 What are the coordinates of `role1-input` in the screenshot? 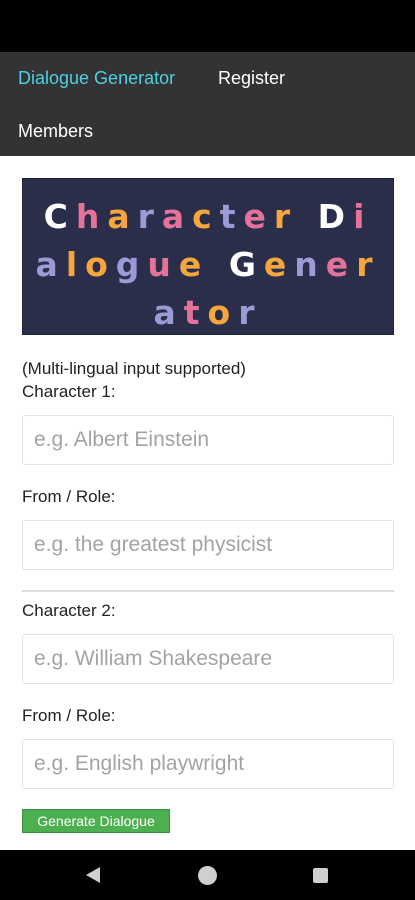 It's located at (208, 545).